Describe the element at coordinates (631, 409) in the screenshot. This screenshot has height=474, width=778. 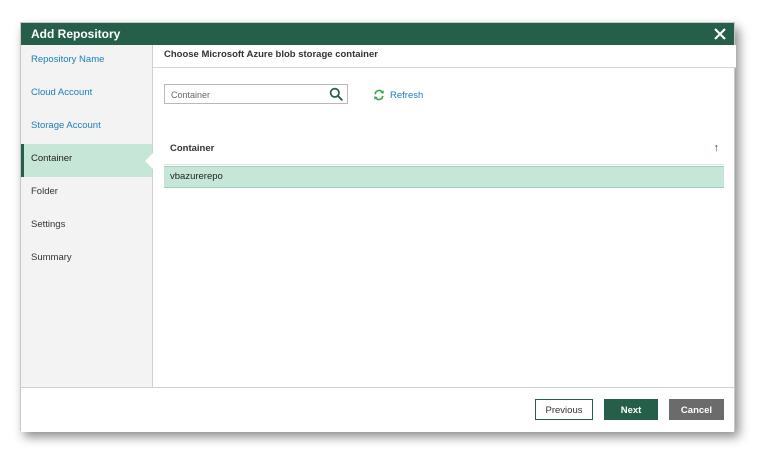
I see `next-button: Next` at that location.